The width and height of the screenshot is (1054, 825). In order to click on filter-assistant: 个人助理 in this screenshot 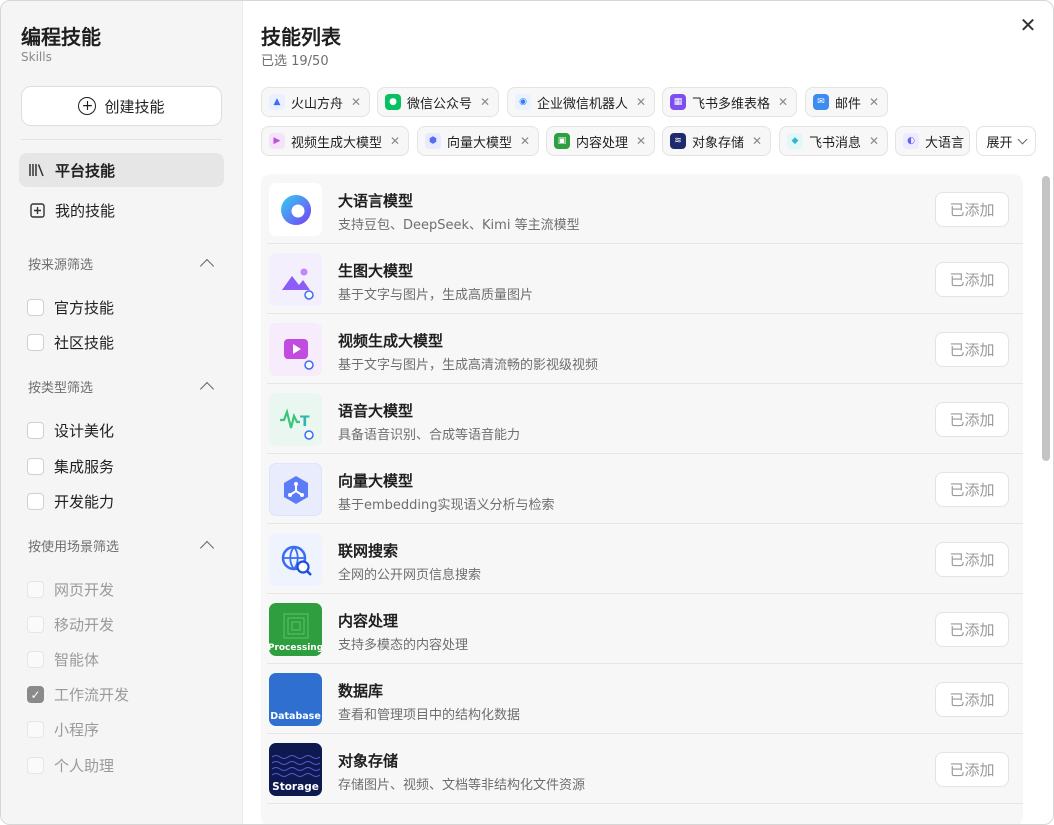, I will do `click(70, 765)`.